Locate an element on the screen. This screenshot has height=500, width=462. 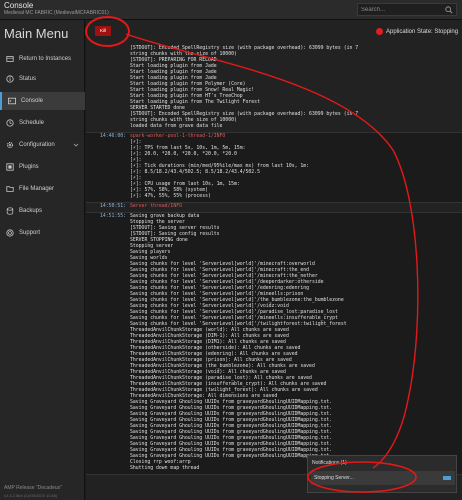
gear-icon is located at coordinates (10, 145).